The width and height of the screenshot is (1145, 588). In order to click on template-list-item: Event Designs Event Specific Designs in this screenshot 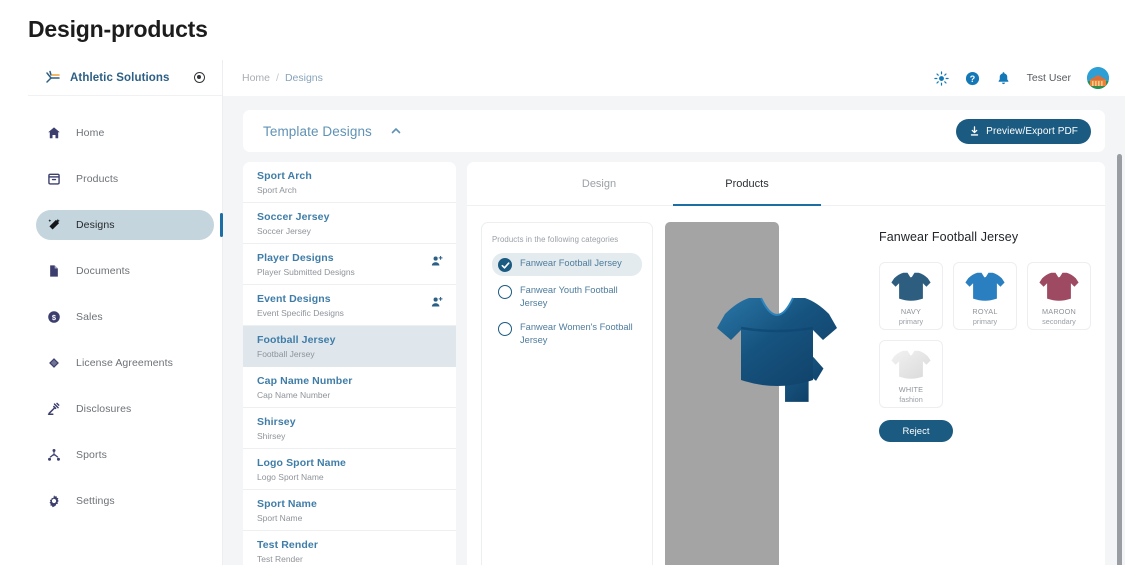, I will do `click(349, 305)`.